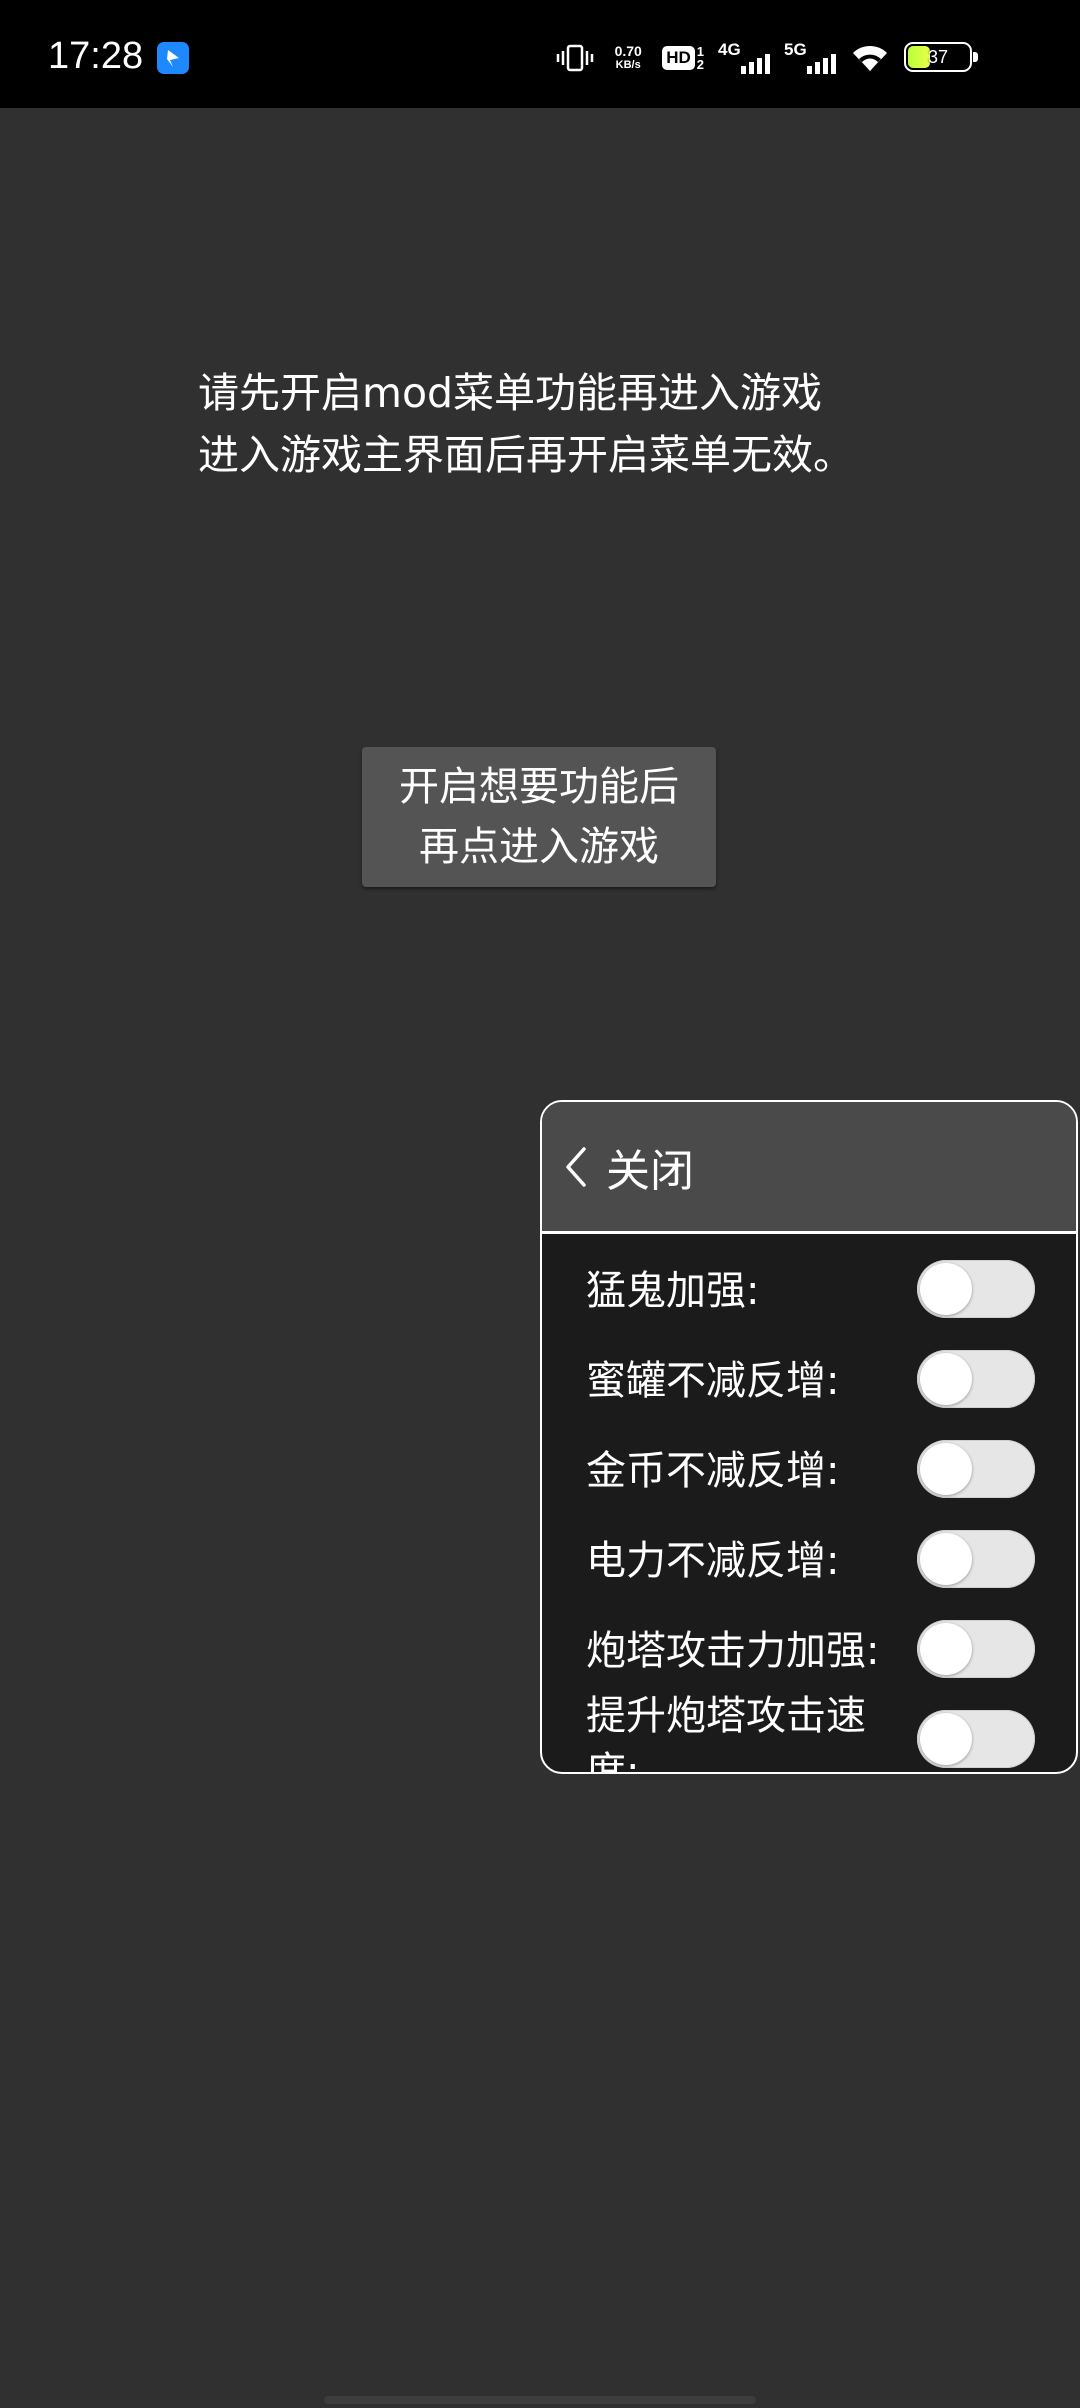  What do you see at coordinates (976, 1289) in the screenshot?
I see `ghost-boost-toggle` at bounding box center [976, 1289].